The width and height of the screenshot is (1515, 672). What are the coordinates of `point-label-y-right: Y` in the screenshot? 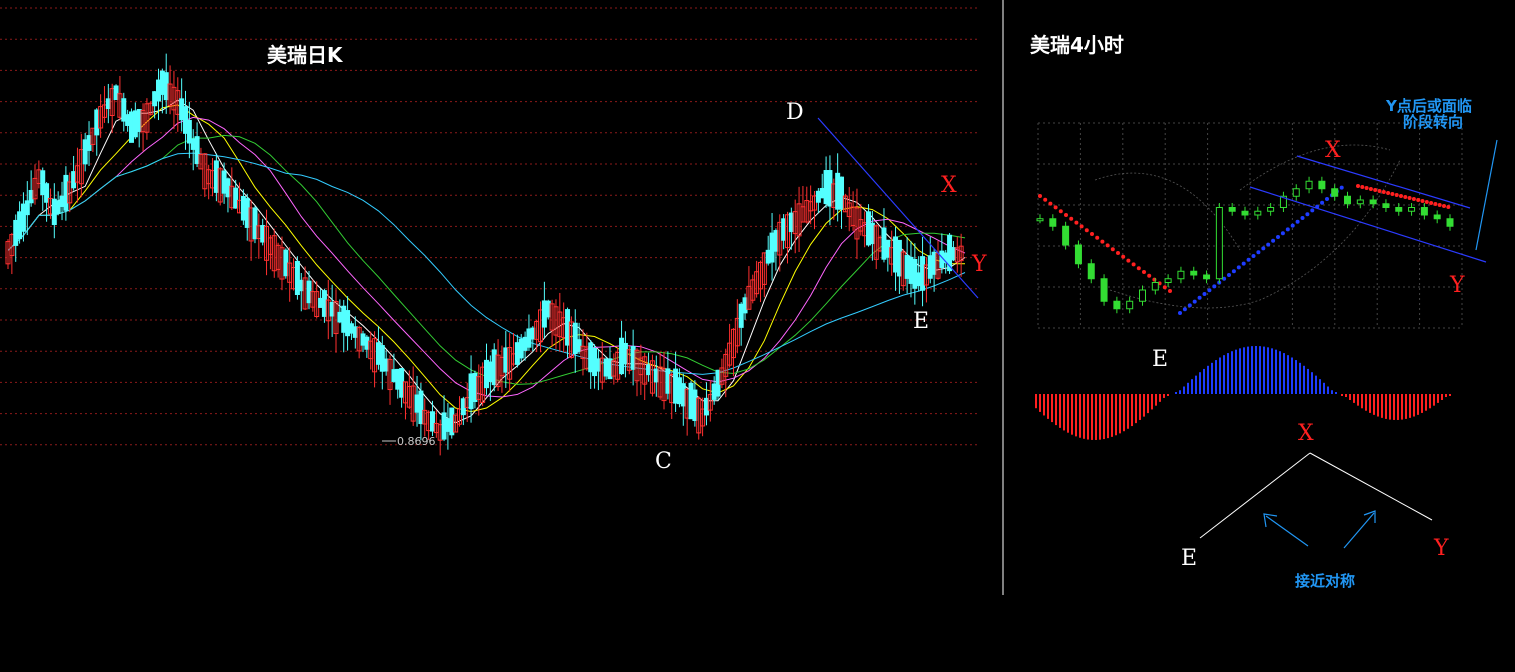 It's located at (1457, 285).